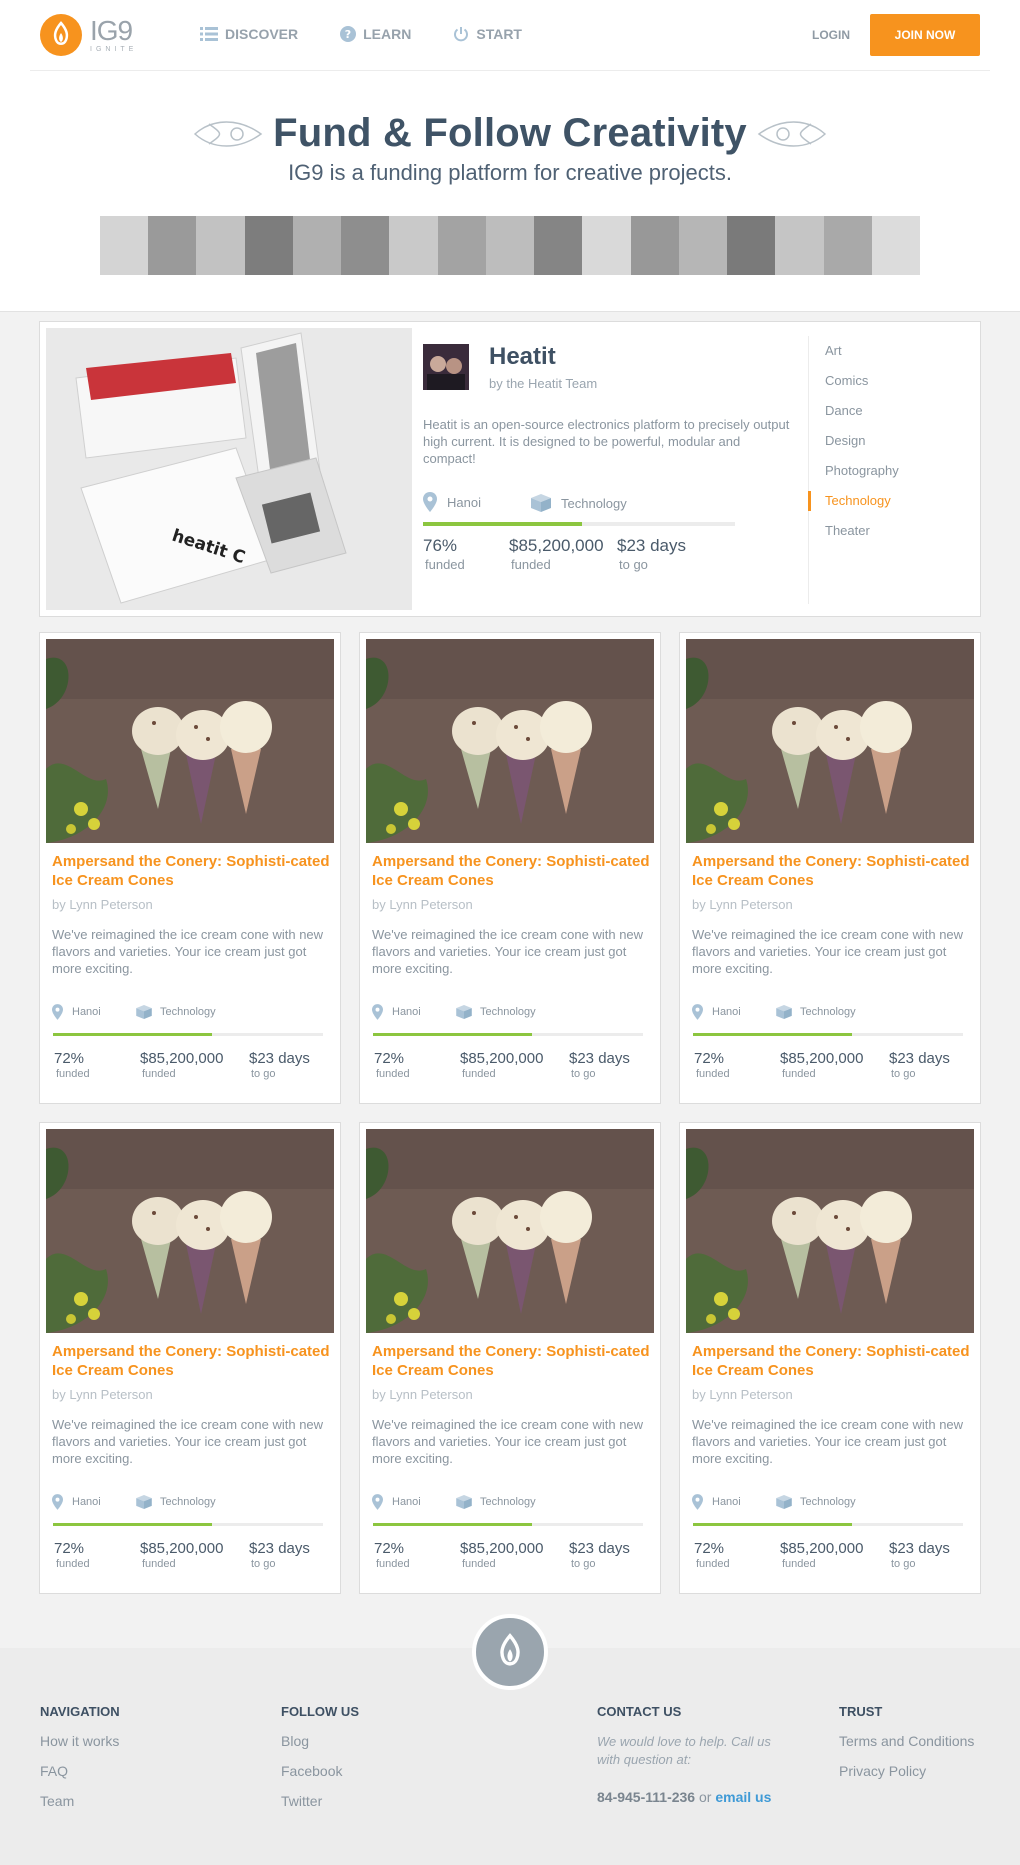  I want to click on footer-link-team: Team, so click(80, 1808).